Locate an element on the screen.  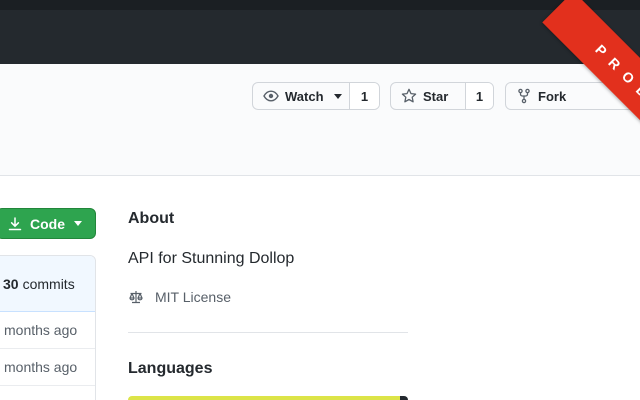
about-heading: About is located at coordinates (151, 218).